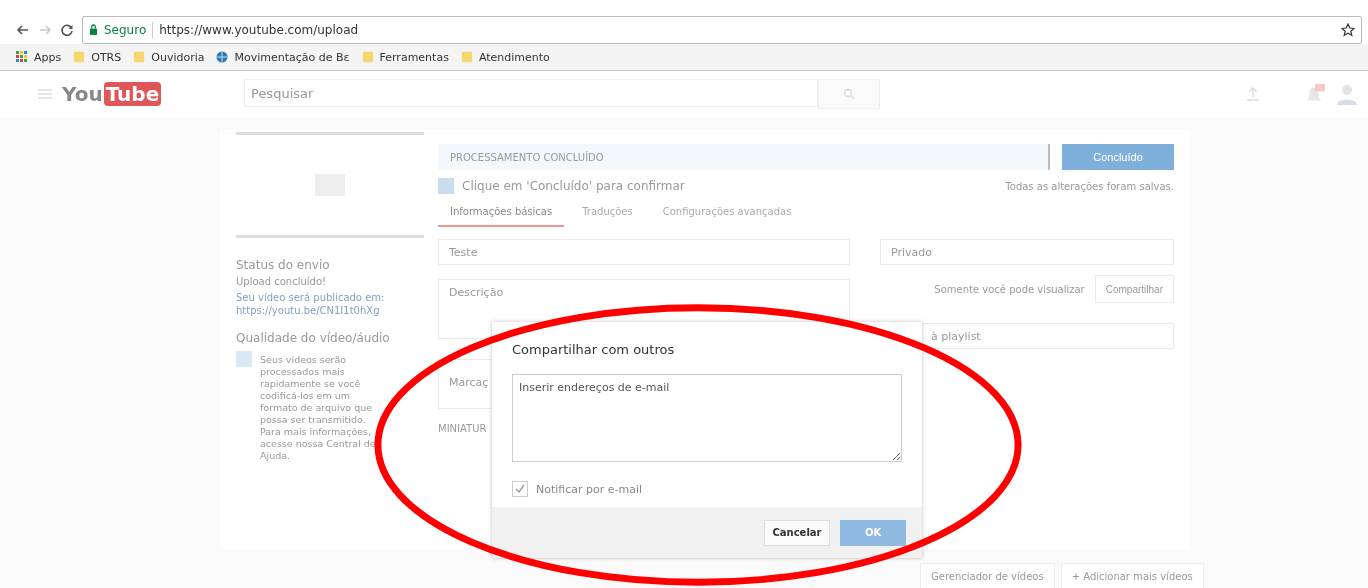 This screenshot has width=1368, height=588. Describe the element at coordinates (259, 29) in the screenshot. I see `url-text: https://www.youtube.com/upload` at that location.